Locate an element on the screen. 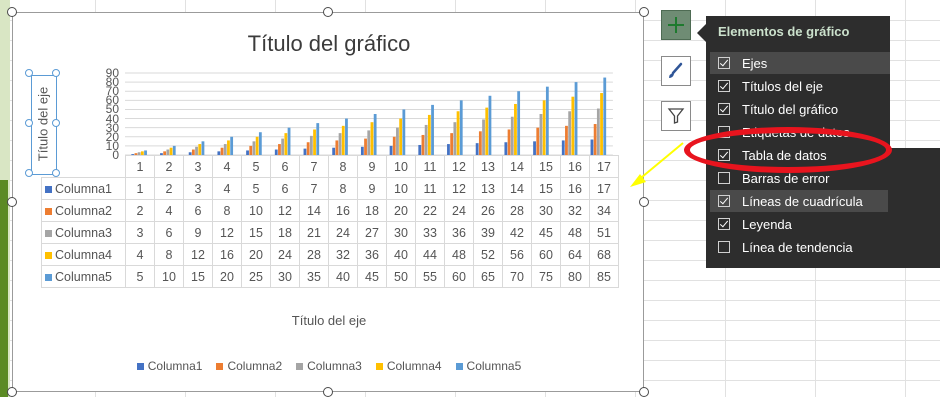 The image size is (940, 397). annotation-arrow is located at coordinates (657, 164).